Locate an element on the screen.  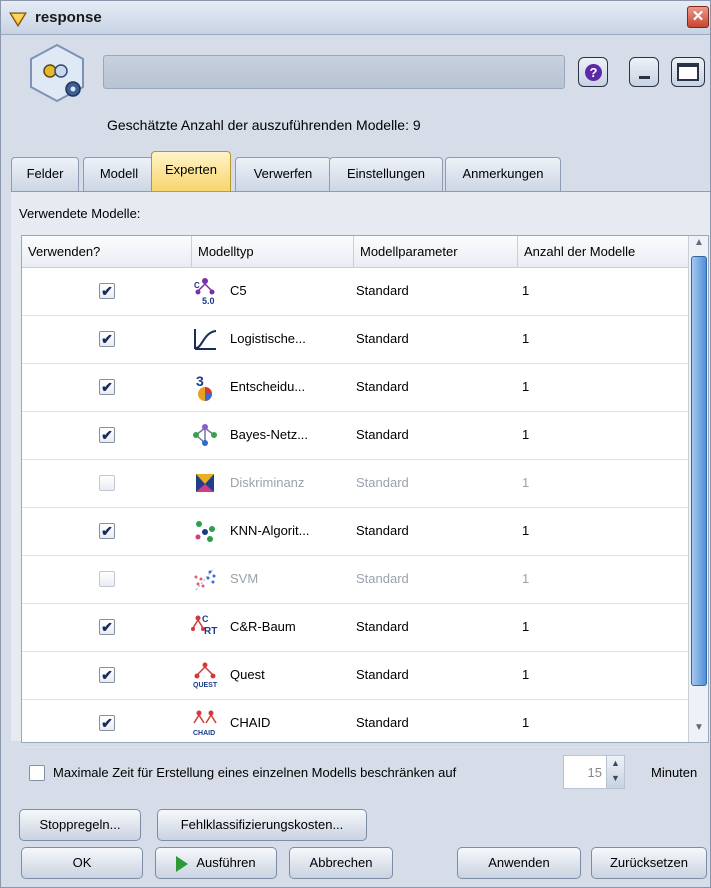
maximize-icon is located at coordinates (688, 72).